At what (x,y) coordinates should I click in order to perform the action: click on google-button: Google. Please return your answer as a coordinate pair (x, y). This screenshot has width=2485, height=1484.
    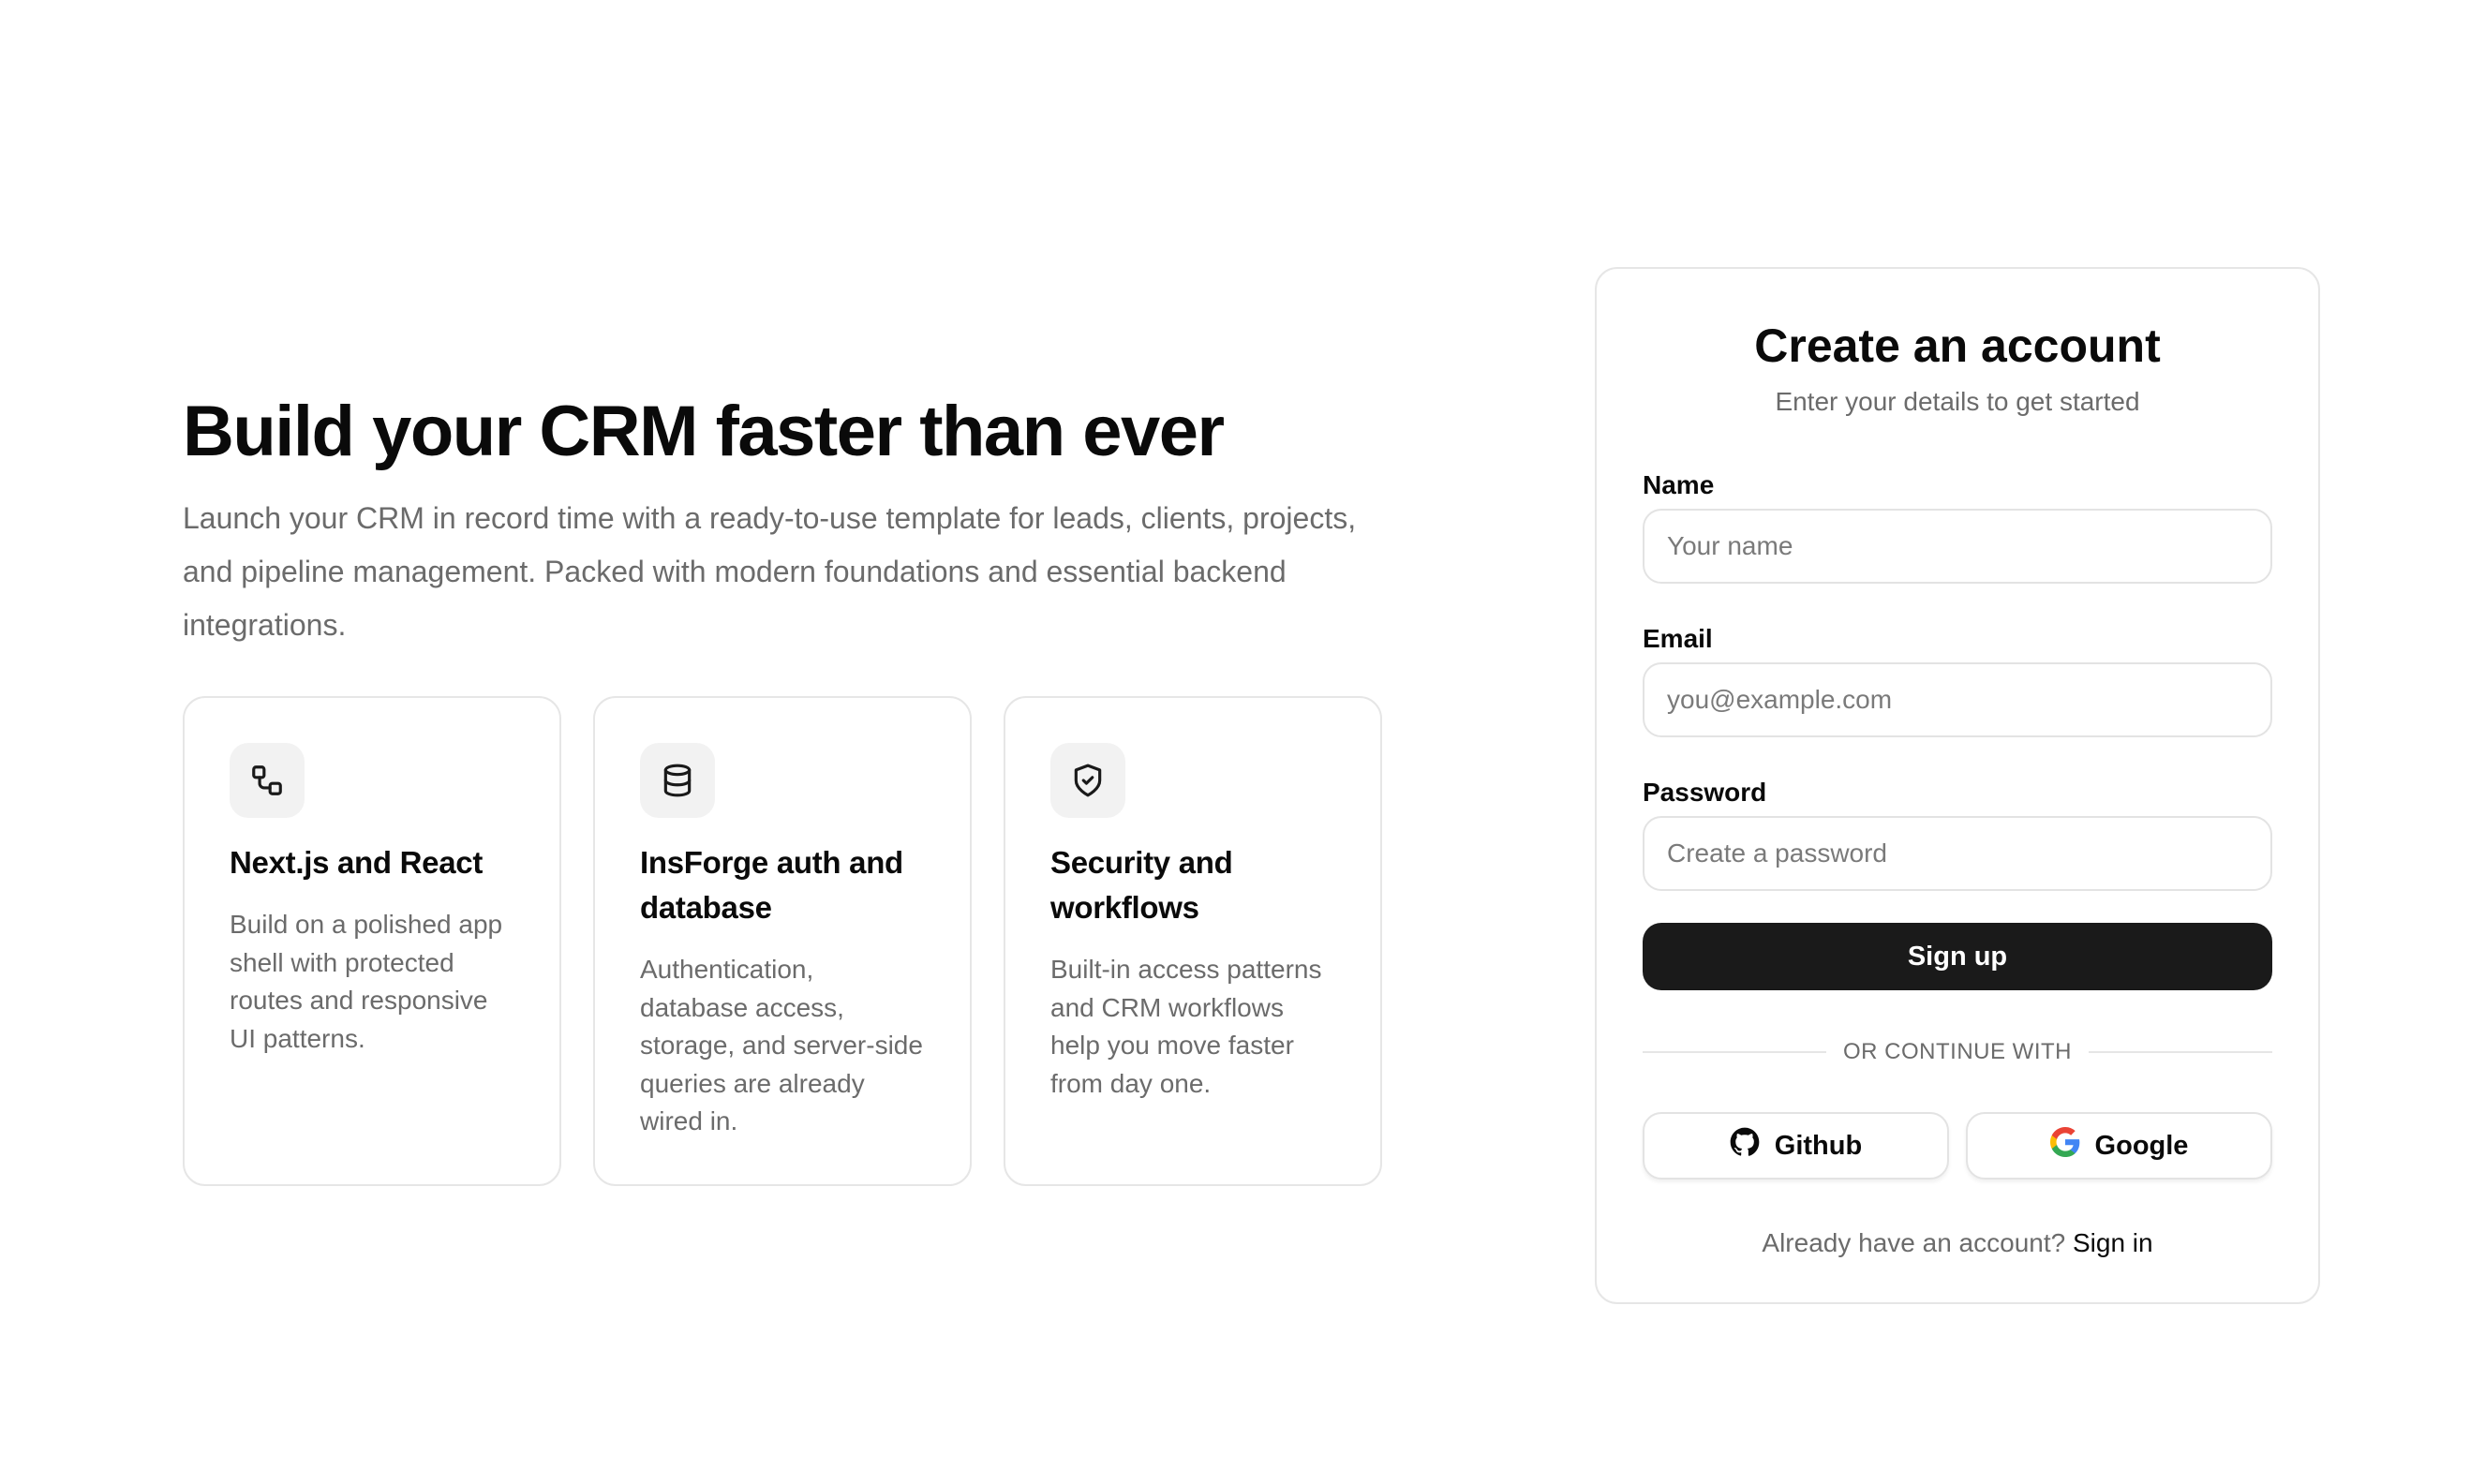
    Looking at the image, I should click on (2119, 1146).